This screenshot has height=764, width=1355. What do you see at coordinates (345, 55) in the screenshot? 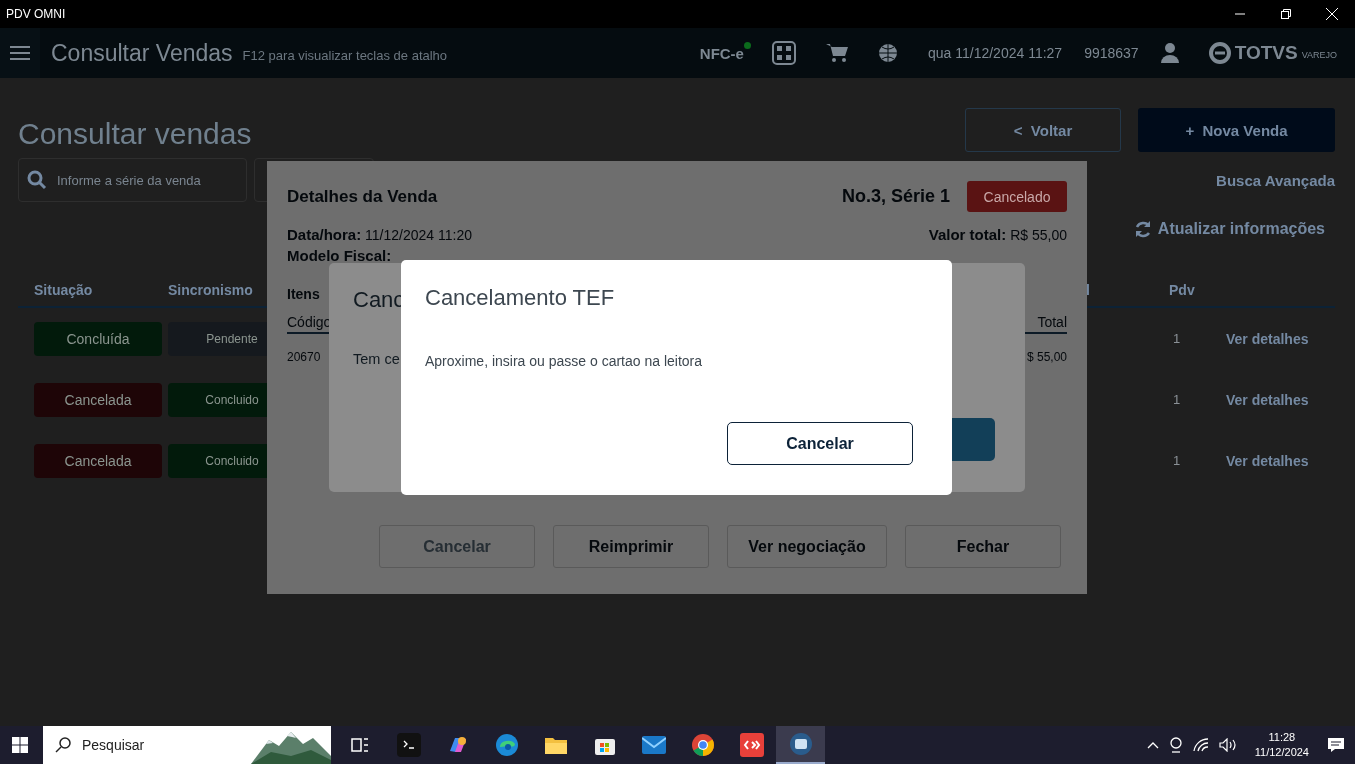
I see `shortcut-hint: F12 para visualizar teclas de atalho` at bounding box center [345, 55].